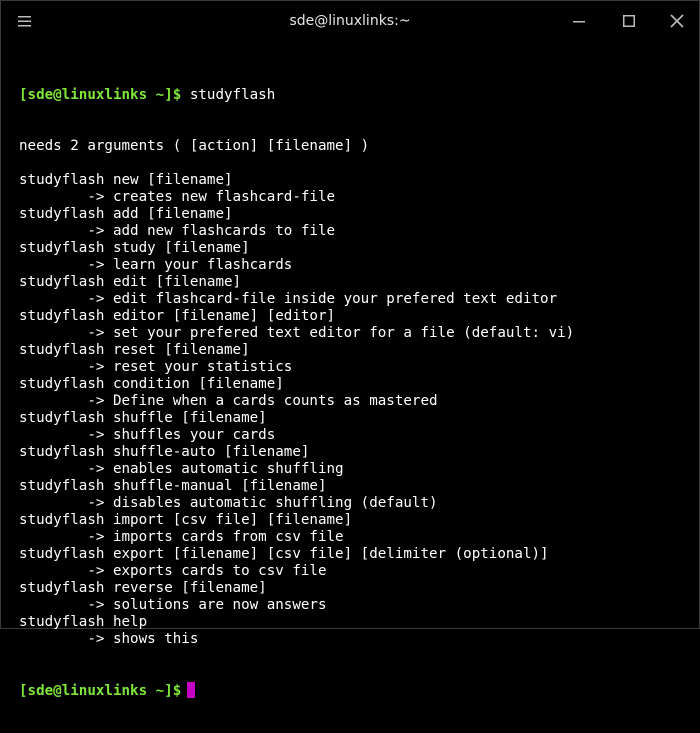  Describe the element at coordinates (177, 231) in the screenshot. I see `output-line: -> add new flashcards to file` at that location.